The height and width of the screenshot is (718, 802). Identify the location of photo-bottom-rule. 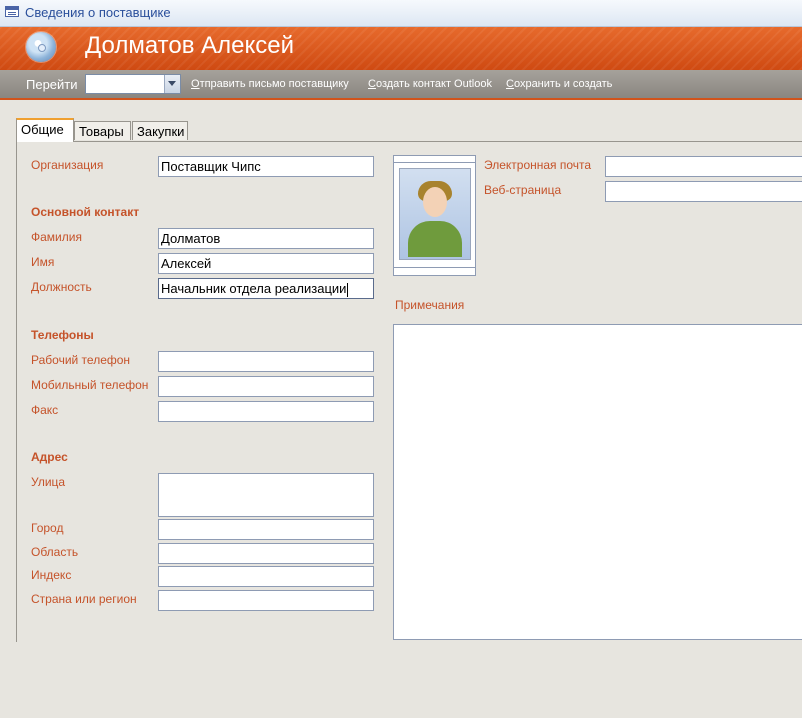
(434, 267).